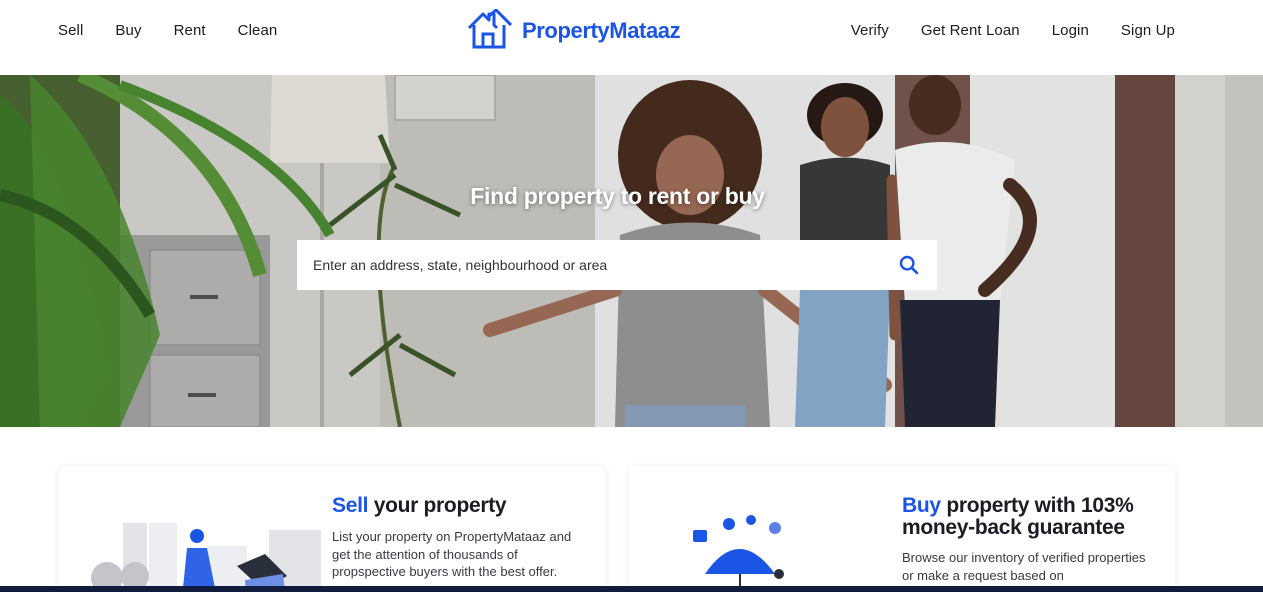  I want to click on nav-rent-link: Rent, so click(190, 30).